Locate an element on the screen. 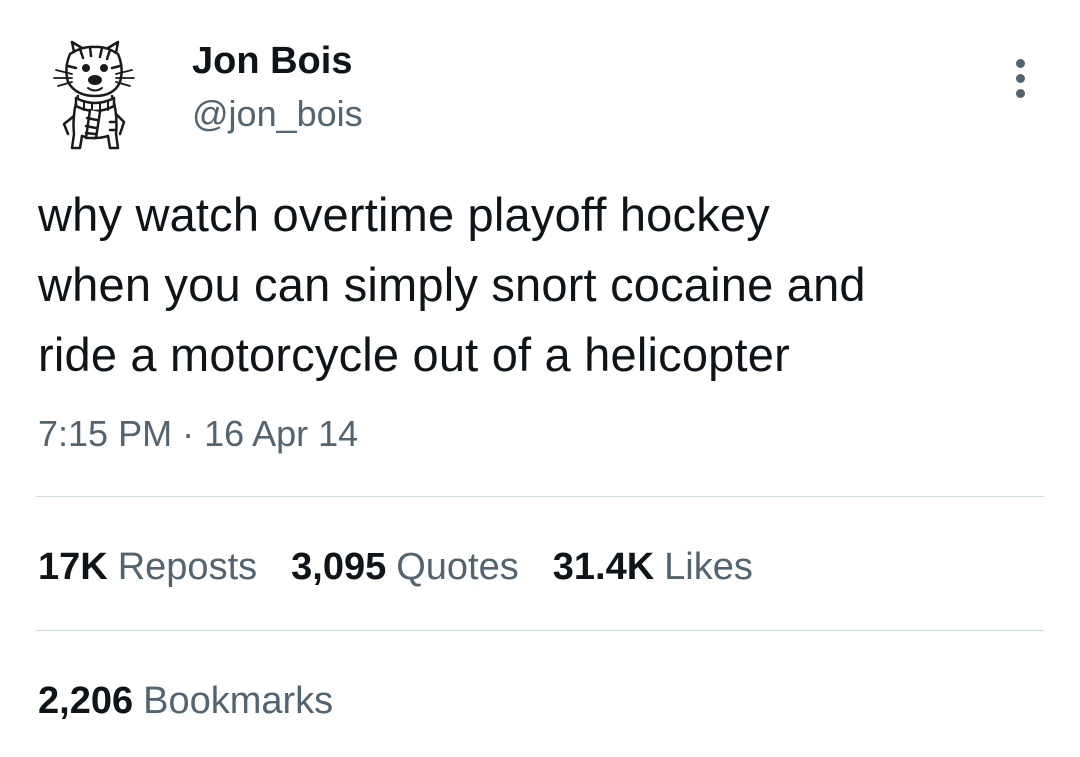  tweet-date: 16 Apr 14 is located at coordinates (281, 433).